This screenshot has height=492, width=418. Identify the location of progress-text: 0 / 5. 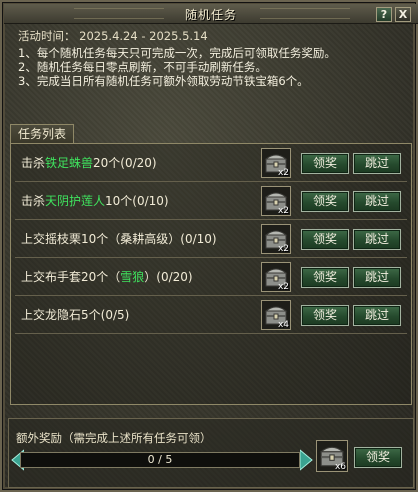
(160, 459).